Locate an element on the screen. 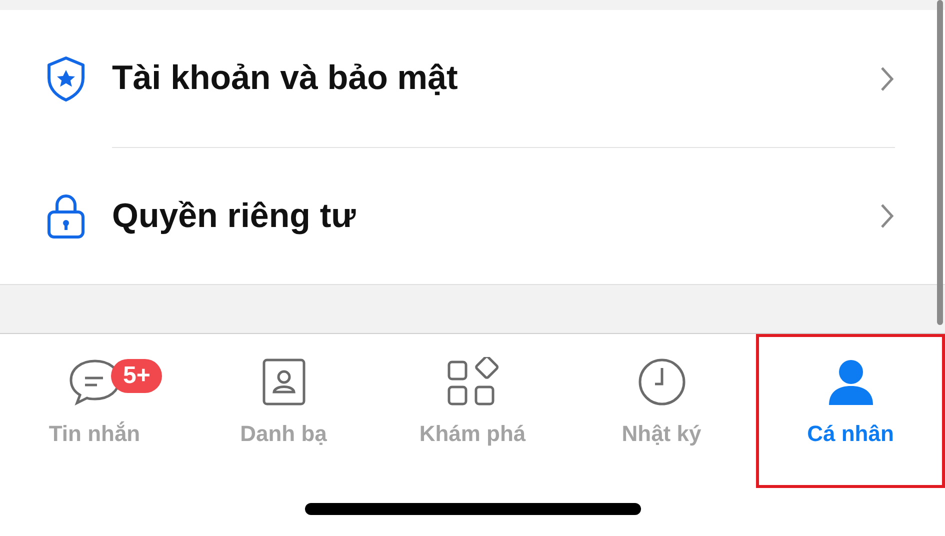  tab-button: Khám phá is located at coordinates (472, 411).